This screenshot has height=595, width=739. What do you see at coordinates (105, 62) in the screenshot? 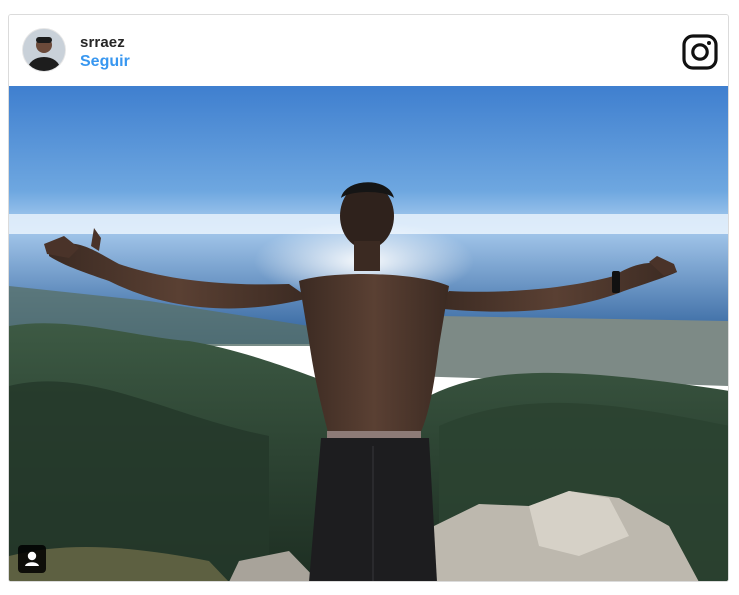
I see `follow-button: Seguir` at bounding box center [105, 62].